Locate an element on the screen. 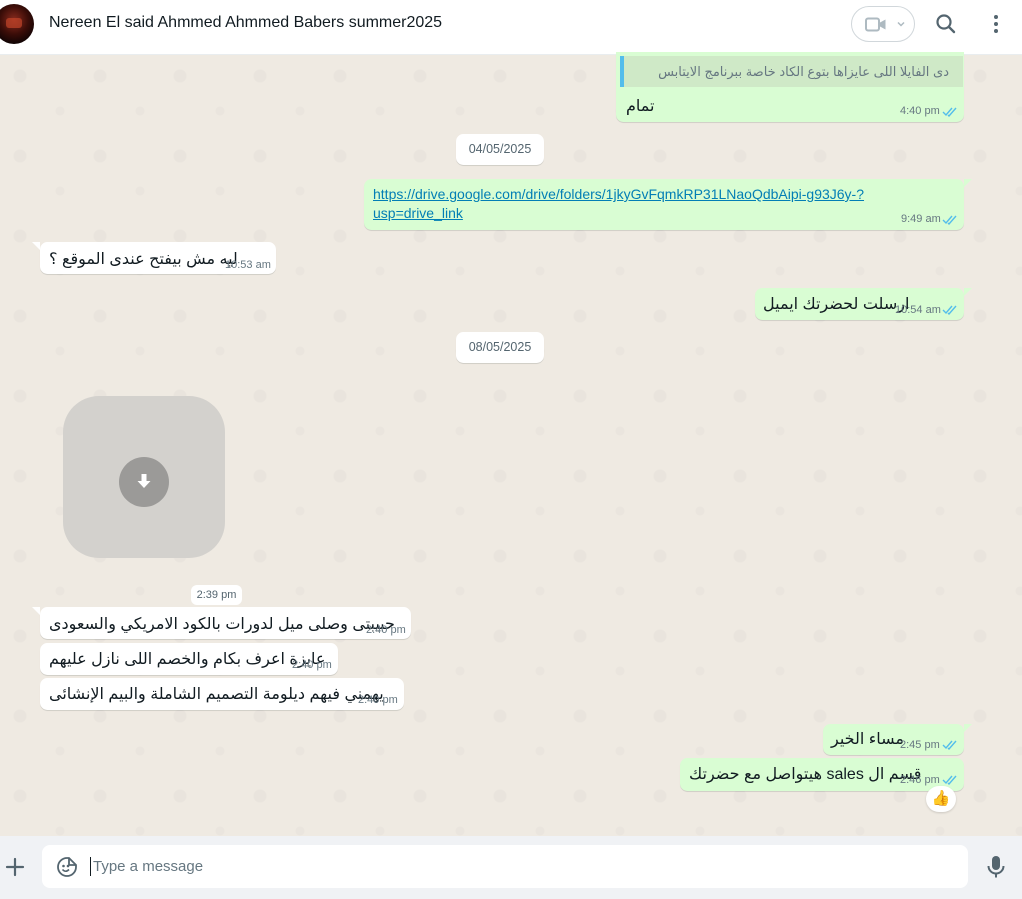 This screenshot has height=899, width=1022. message-time: 2:45 pm is located at coordinates (920, 745).